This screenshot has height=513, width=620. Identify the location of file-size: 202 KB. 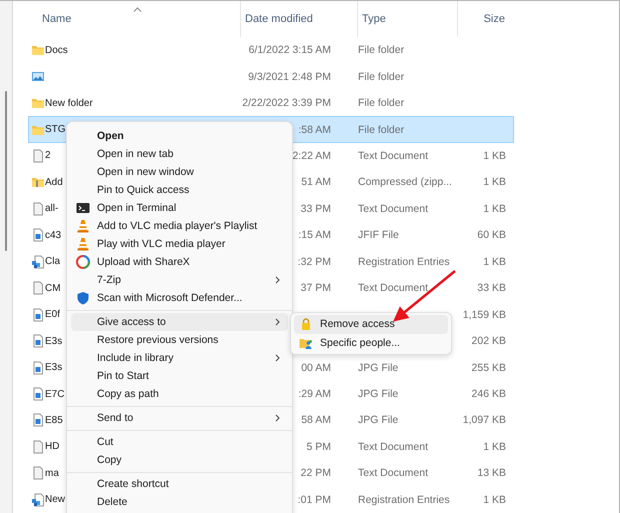
(489, 341).